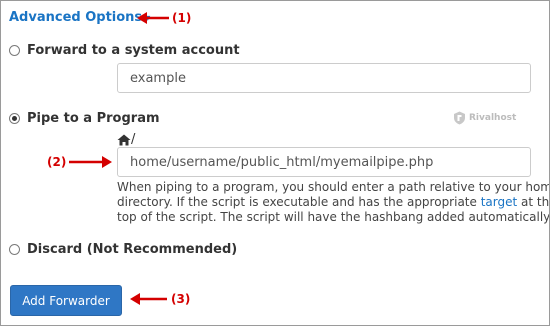  What do you see at coordinates (182, 18) in the screenshot?
I see `annotation-label-1: (1)` at bounding box center [182, 18].